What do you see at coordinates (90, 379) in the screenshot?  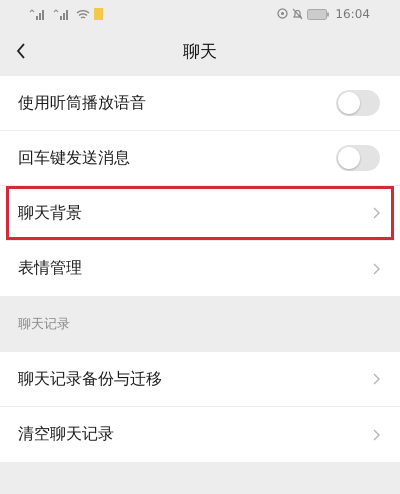 I see `row-label: 聊天记录备份与迁移` at bounding box center [90, 379].